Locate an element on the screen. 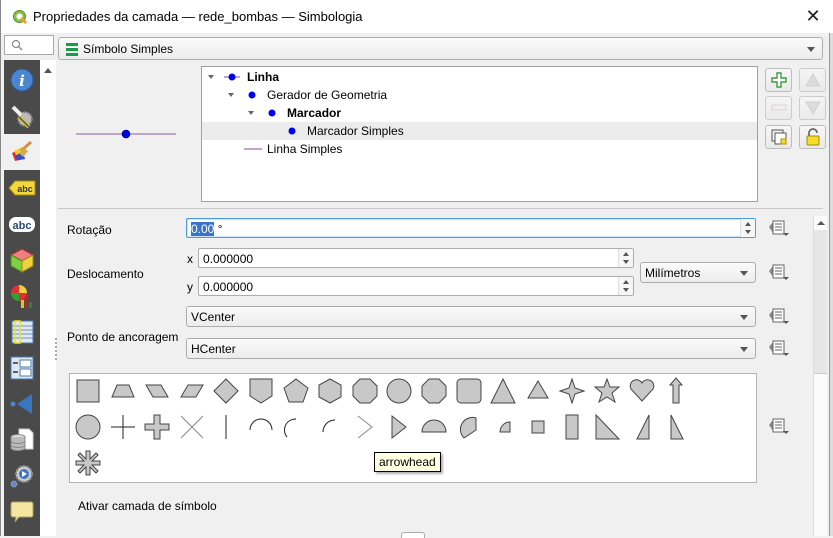 The image size is (833, 538). shape-star is located at coordinates (607, 391).